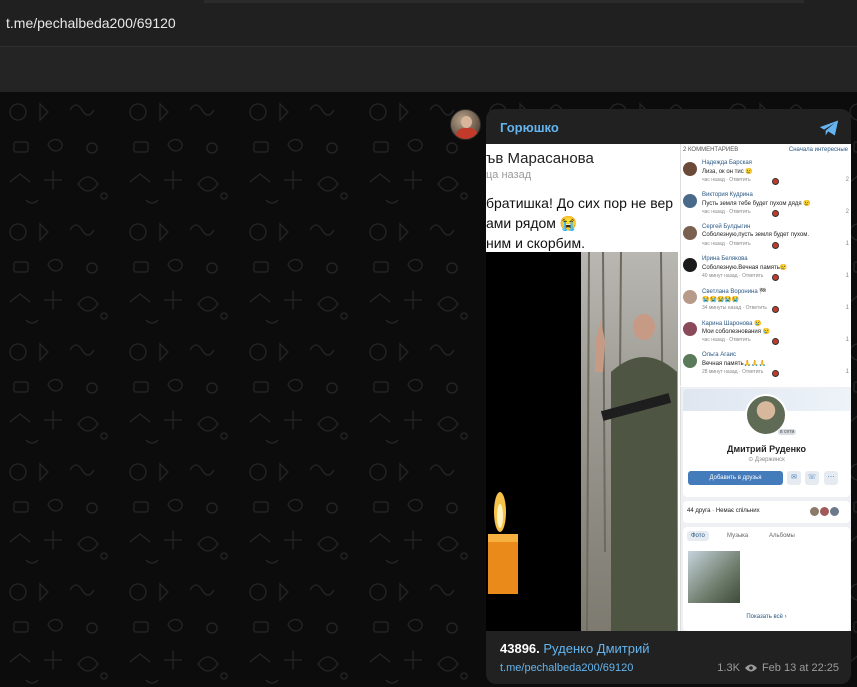 The width and height of the screenshot is (857, 687). Describe the element at coordinates (745, 268) in the screenshot. I see `comment-text: Соболезную.Вечная память😢` at that location.